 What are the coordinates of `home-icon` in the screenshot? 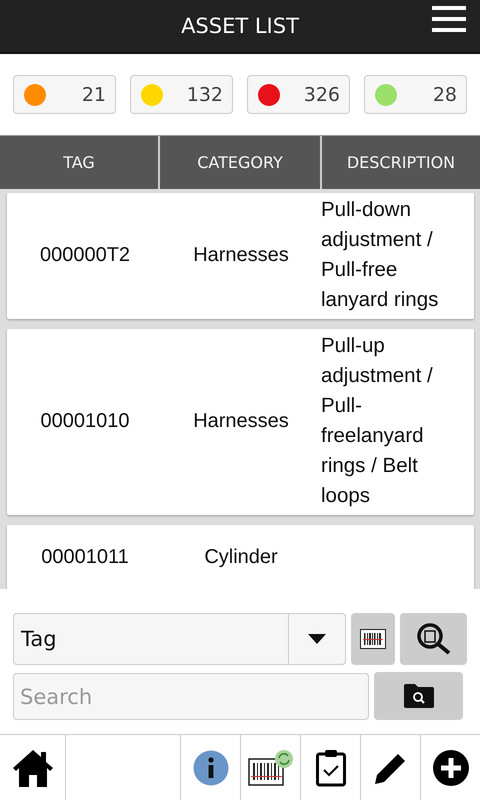 It's located at (32, 767).